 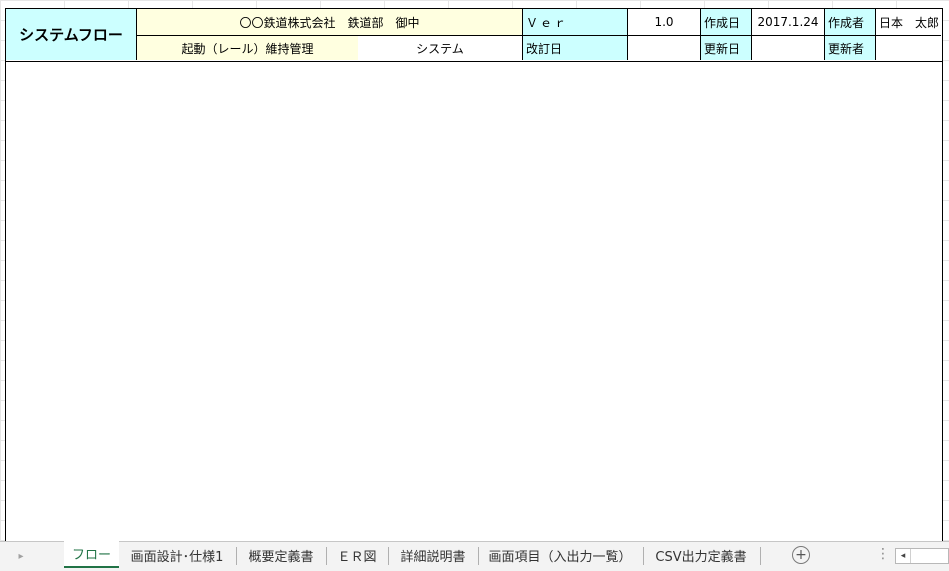 What do you see at coordinates (574, 47) in the screenshot?
I see `revised-label: 改訂日` at bounding box center [574, 47].